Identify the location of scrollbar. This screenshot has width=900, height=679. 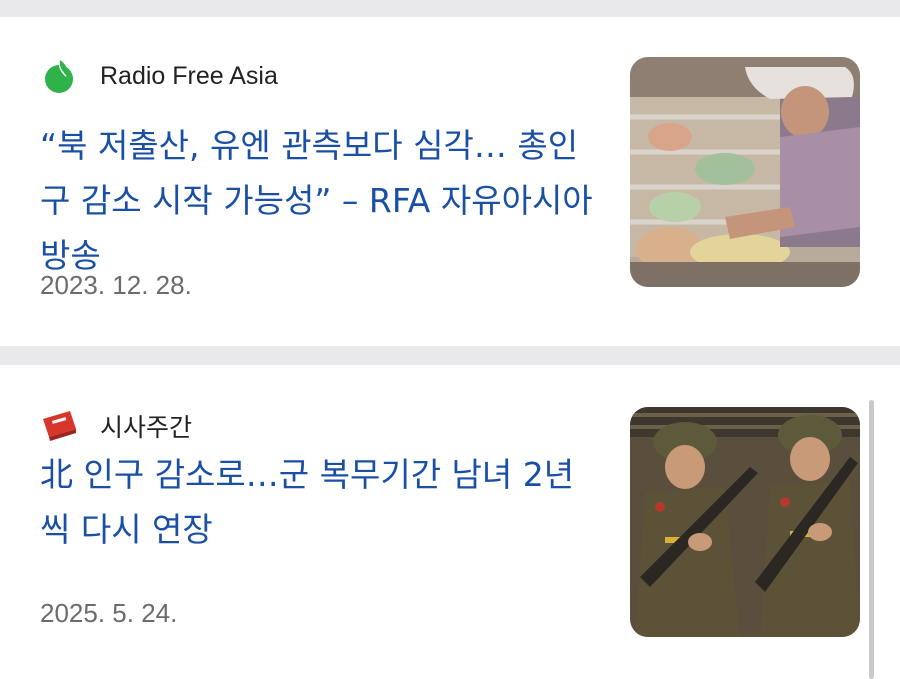
(871, 539).